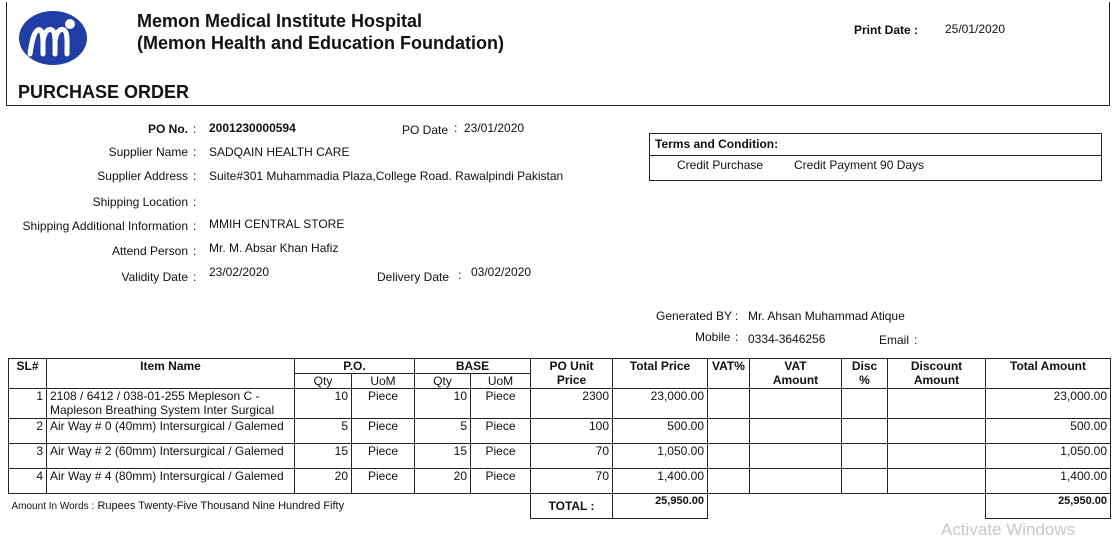  What do you see at coordinates (105, 226) in the screenshot?
I see `shipping-additional-label: Shipping Additional Information` at bounding box center [105, 226].